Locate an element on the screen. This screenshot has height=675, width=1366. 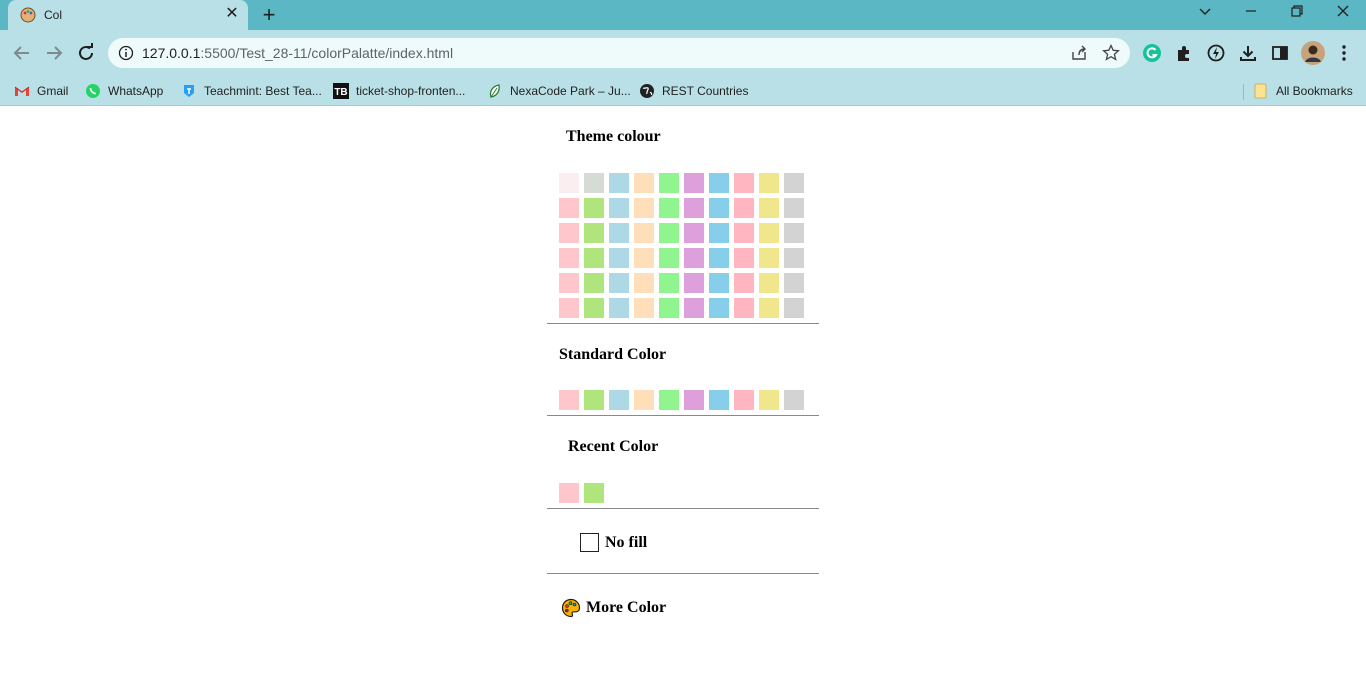
profile-avatar-icon is located at coordinates (1313, 53).